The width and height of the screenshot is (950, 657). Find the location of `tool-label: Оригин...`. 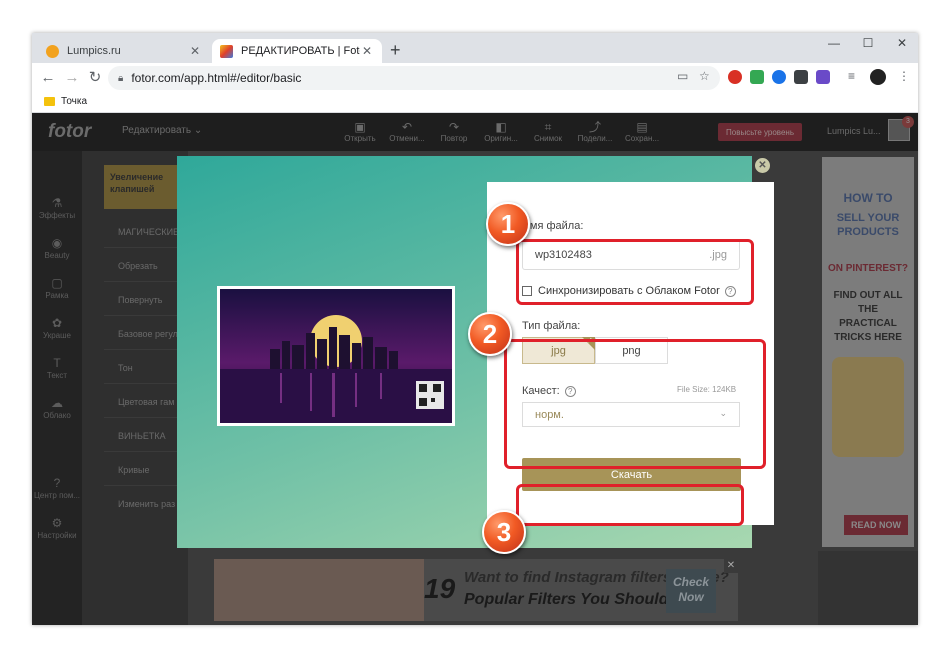

tool-label: Оригин... is located at coordinates (501, 138).